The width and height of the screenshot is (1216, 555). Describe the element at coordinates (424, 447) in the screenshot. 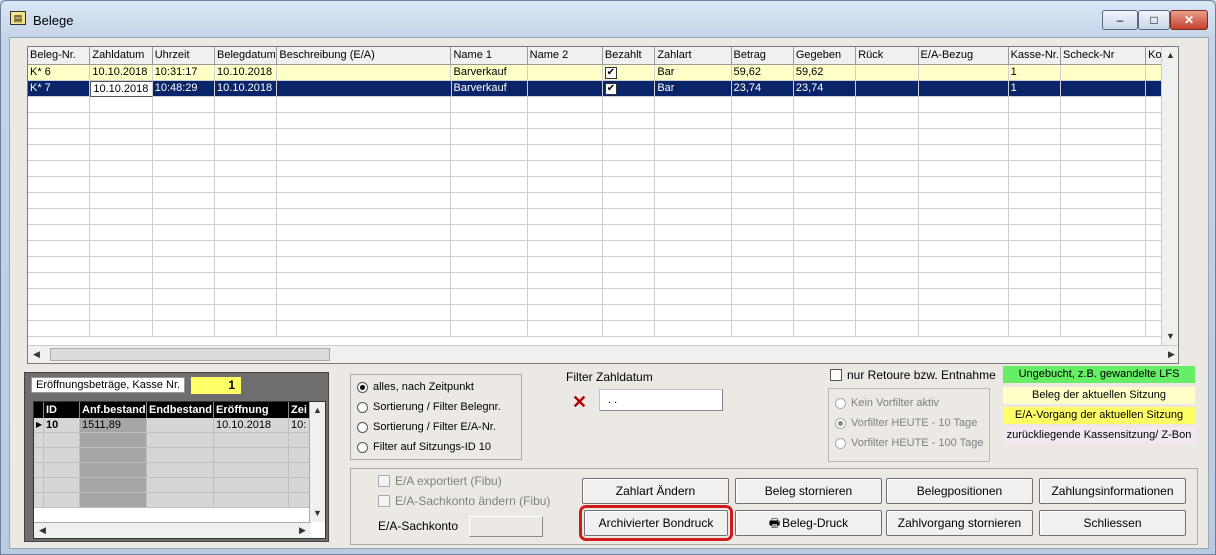

I see `sort-option-sitzung: Filter auf Sitzungs-ID 10` at that location.